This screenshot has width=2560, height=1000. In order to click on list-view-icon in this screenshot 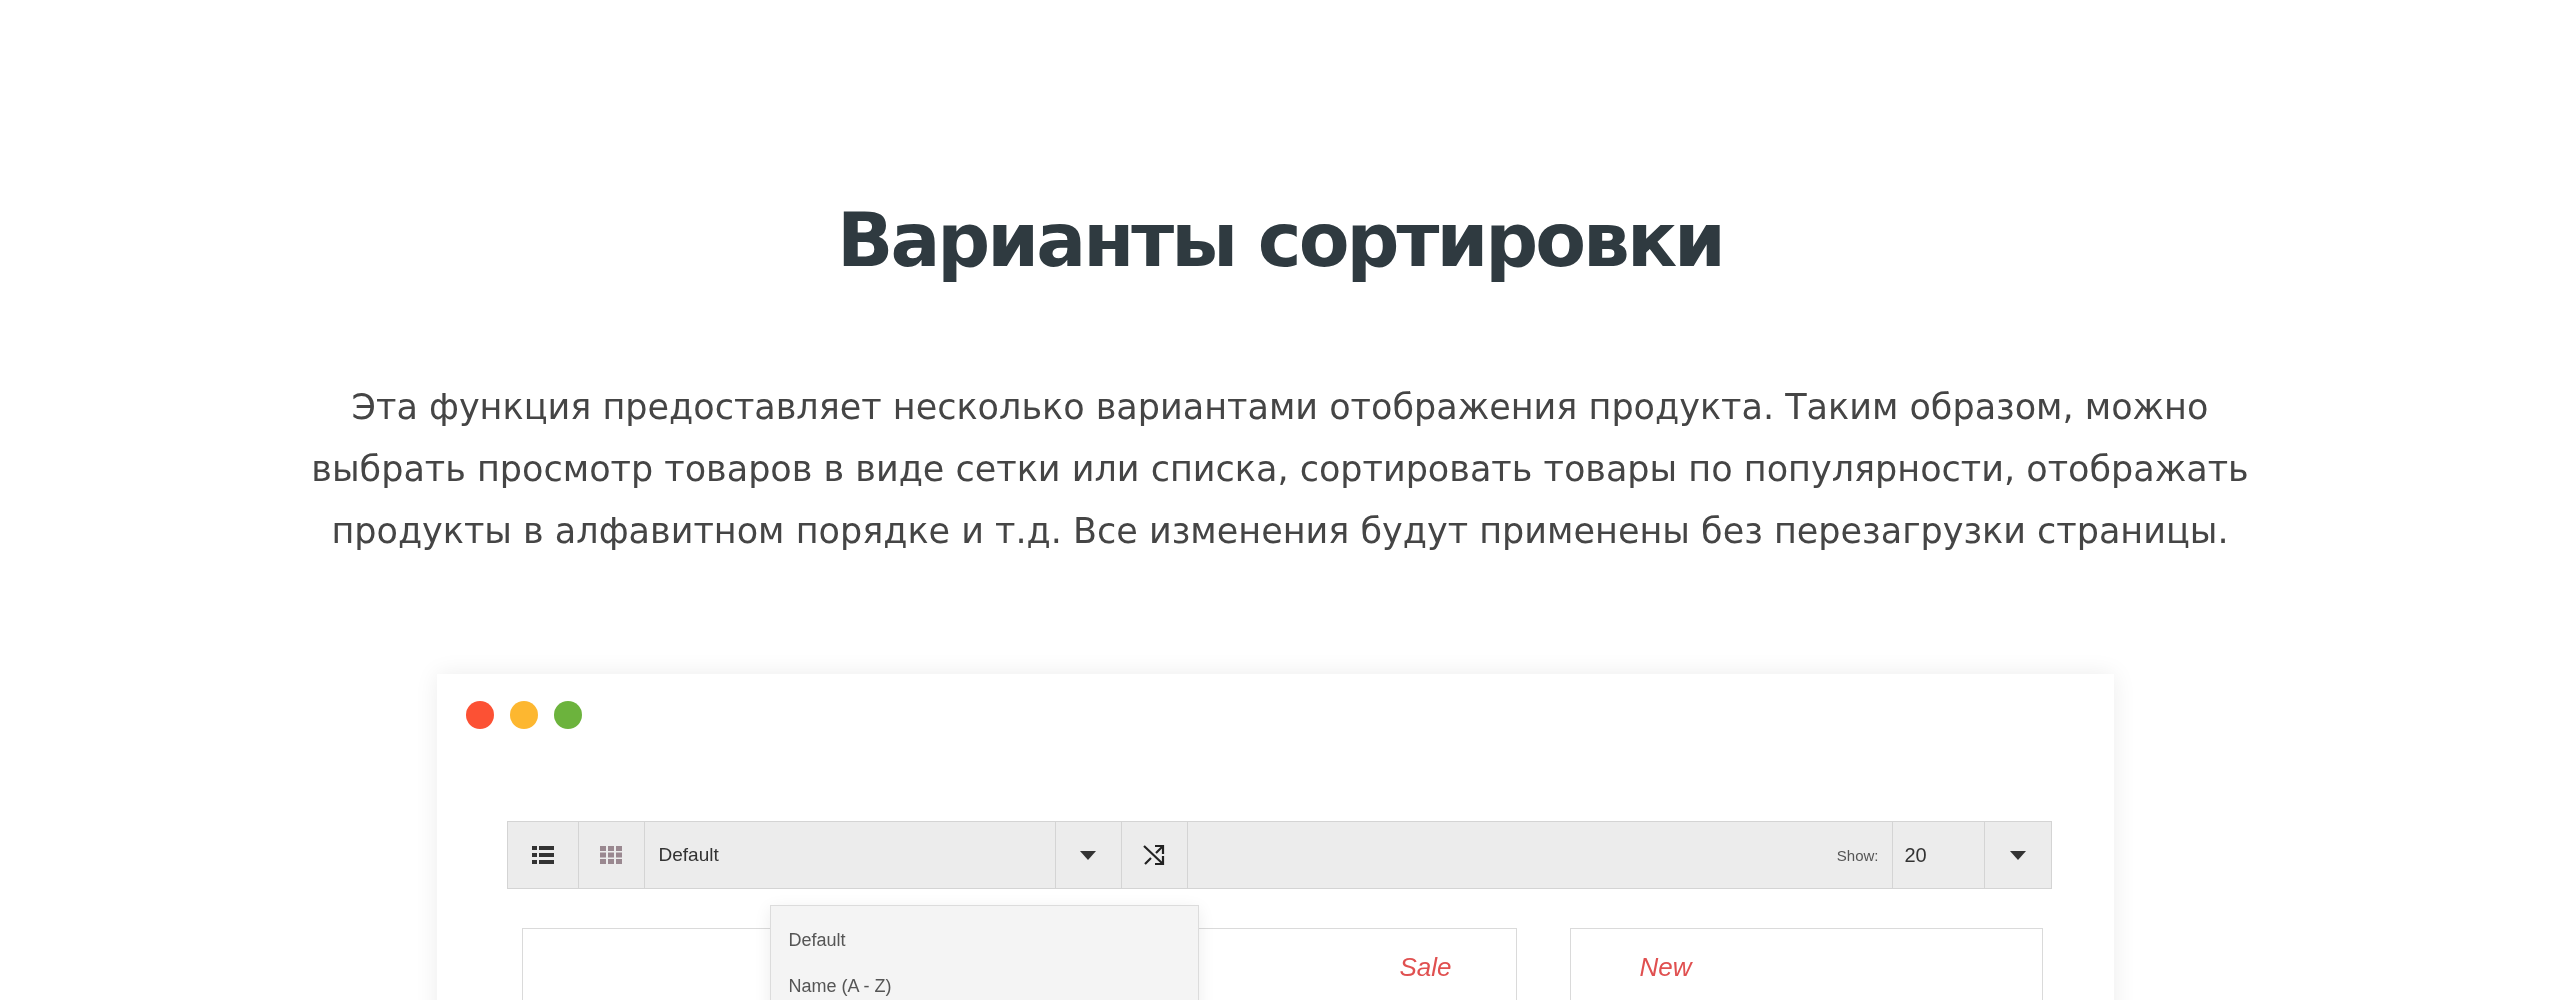, I will do `click(542, 855)`.